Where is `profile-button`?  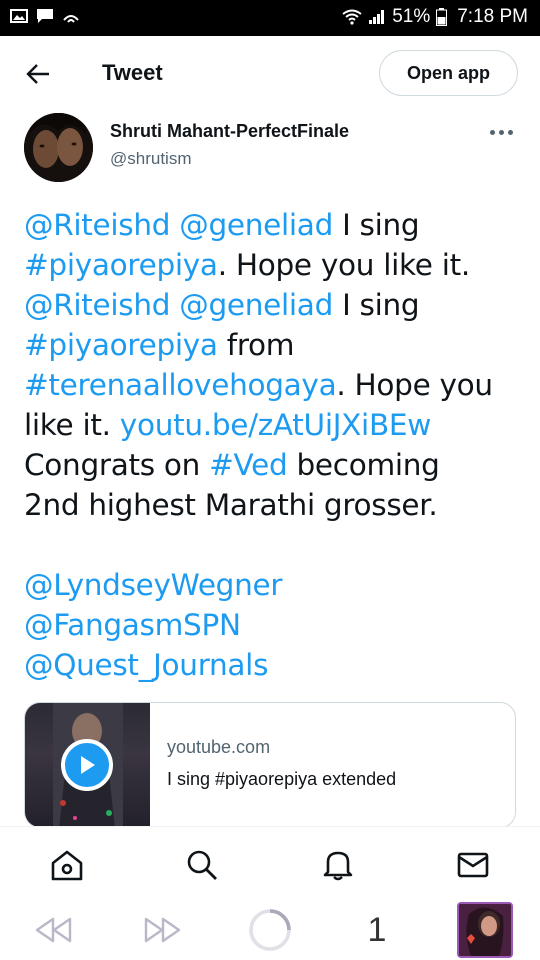
profile-button is located at coordinates (485, 930).